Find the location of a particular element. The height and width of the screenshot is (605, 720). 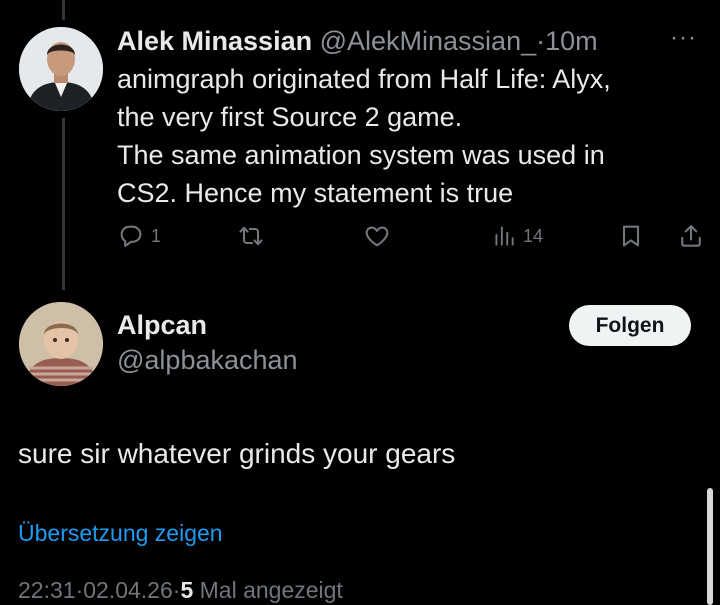

retweet-icon is located at coordinates (251, 236).